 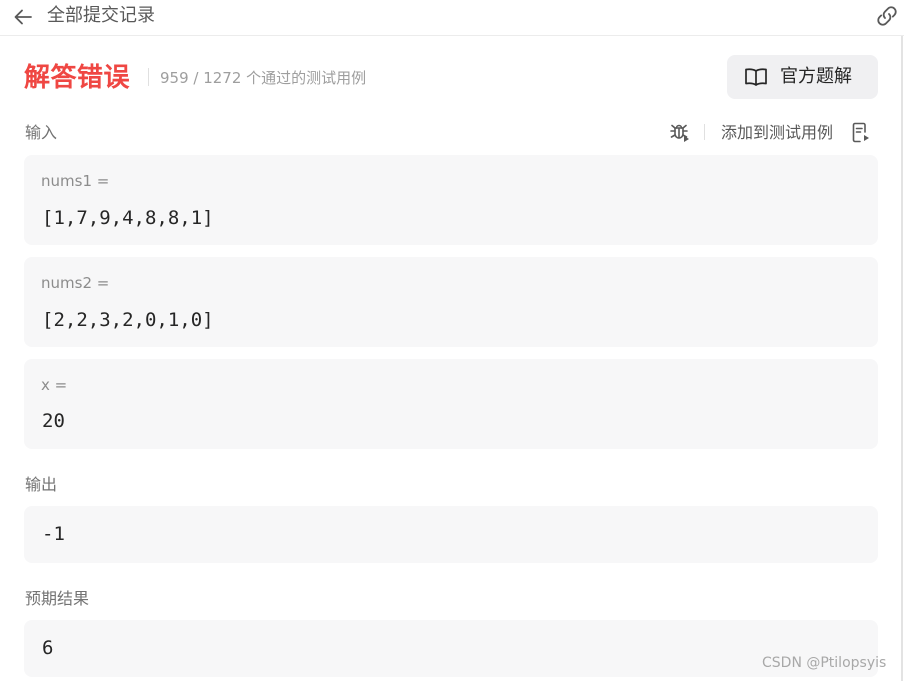 I want to click on official-solution-button: 官方题解, so click(x=802, y=77).